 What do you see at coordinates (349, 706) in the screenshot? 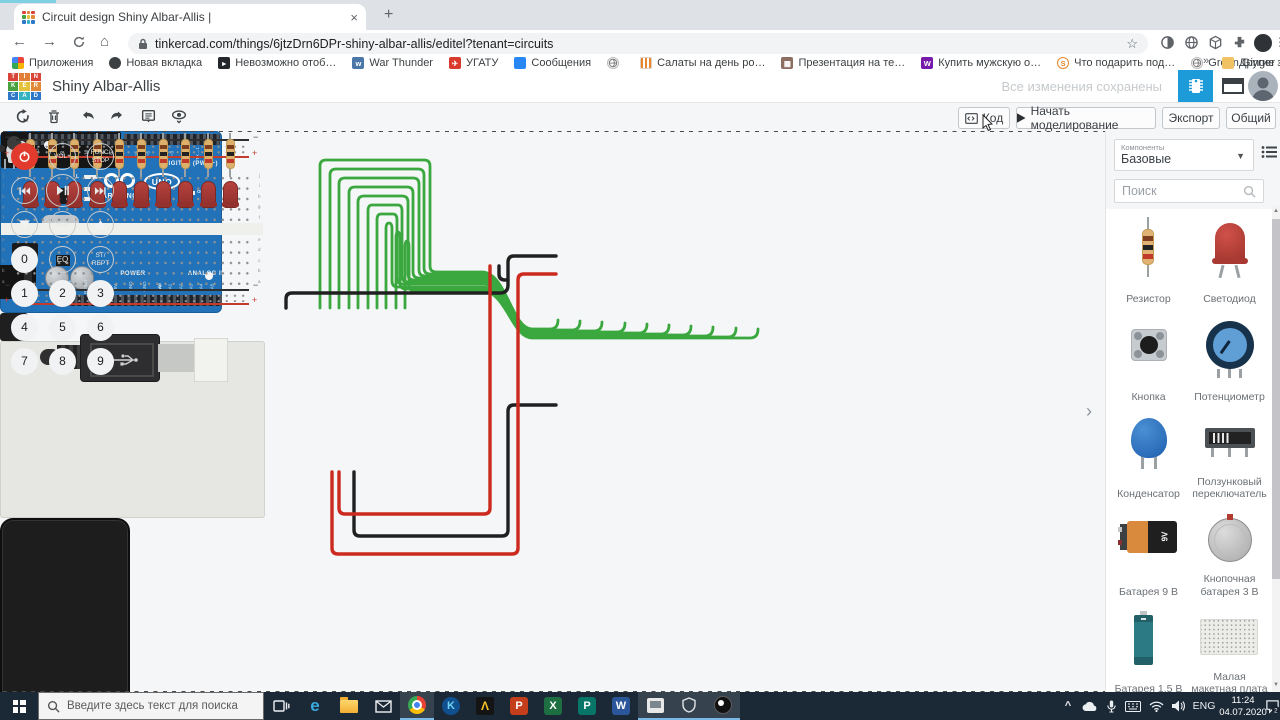
I see `taskbar-file-explorer` at bounding box center [349, 706].